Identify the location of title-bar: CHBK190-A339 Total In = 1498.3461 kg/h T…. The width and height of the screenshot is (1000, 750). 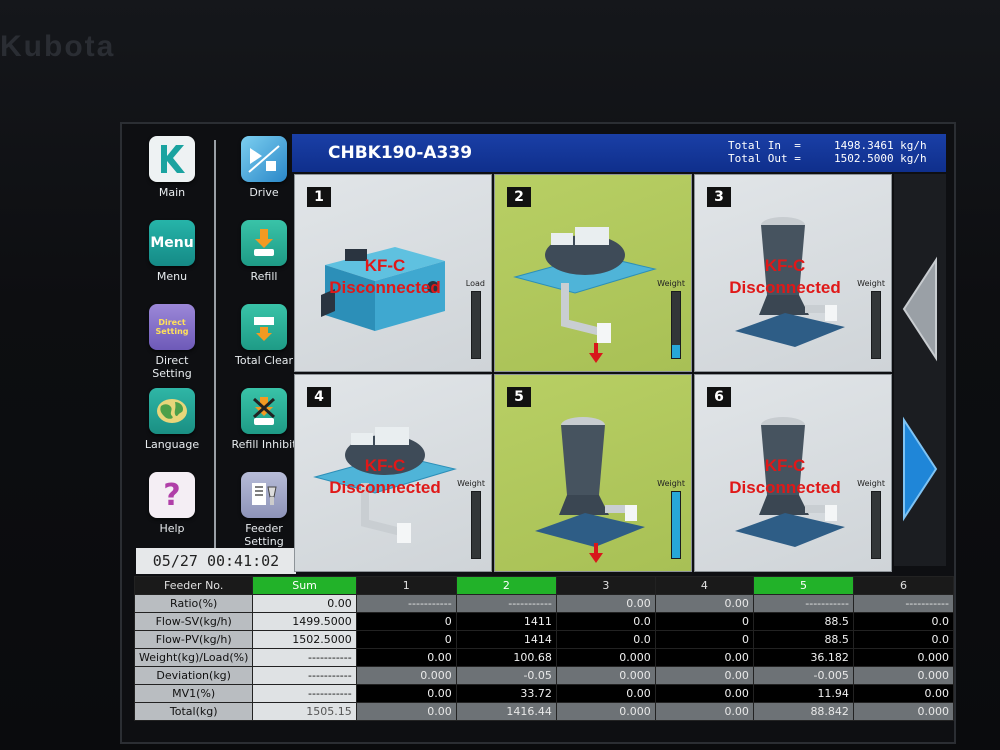
(619, 153).